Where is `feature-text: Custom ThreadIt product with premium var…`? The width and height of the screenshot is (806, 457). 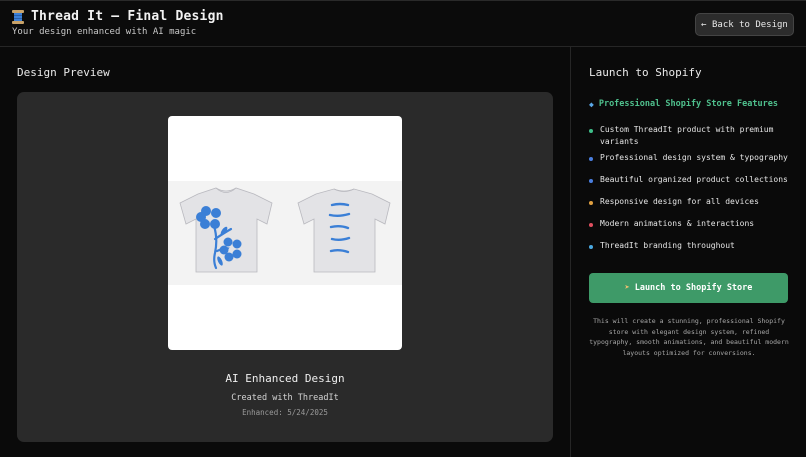 feature-text: Custom ThreadIt product with premium var… is located at coordinates (687, 135).